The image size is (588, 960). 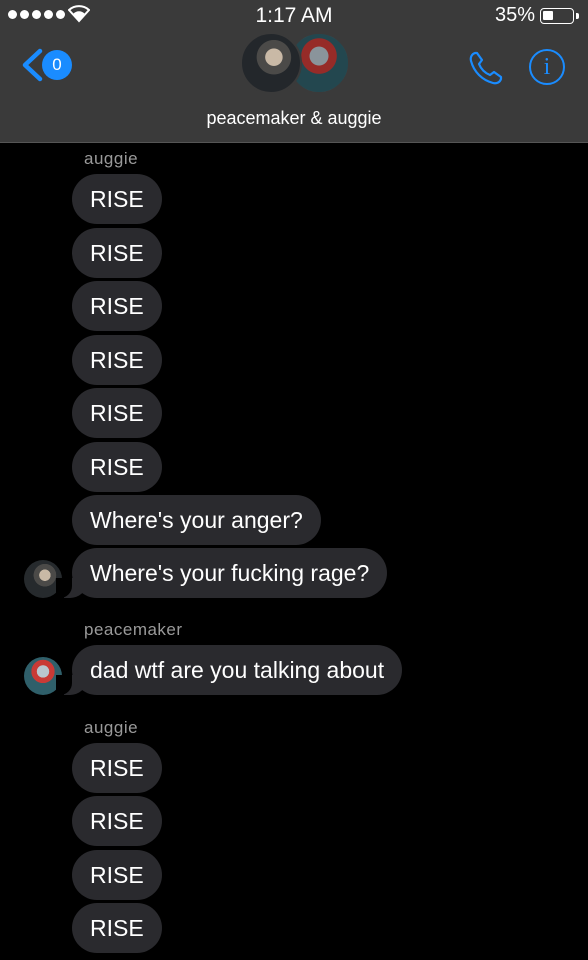 I want to click on conversation-title: peacemaker & auggie, so click(x=294, y=118).